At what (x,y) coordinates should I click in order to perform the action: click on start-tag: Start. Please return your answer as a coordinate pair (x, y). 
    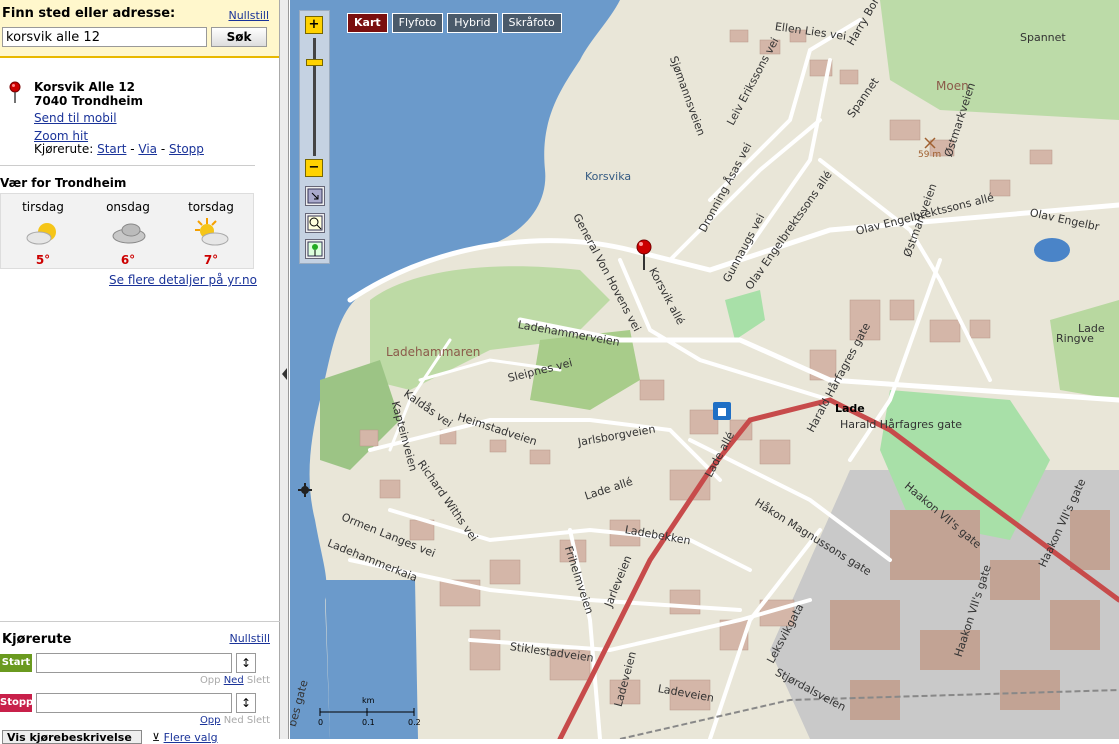
    Looking at the image, I should click on (16, 663).